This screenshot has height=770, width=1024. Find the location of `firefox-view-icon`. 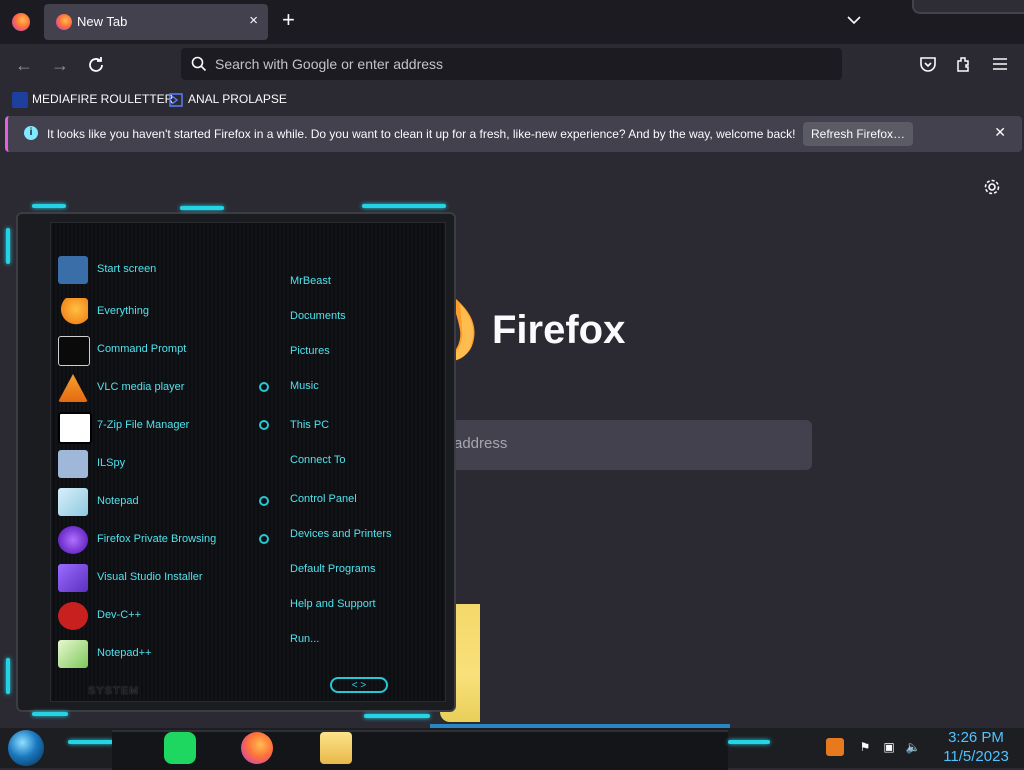

firefox-view-icon is located at coordinates (21, 22).